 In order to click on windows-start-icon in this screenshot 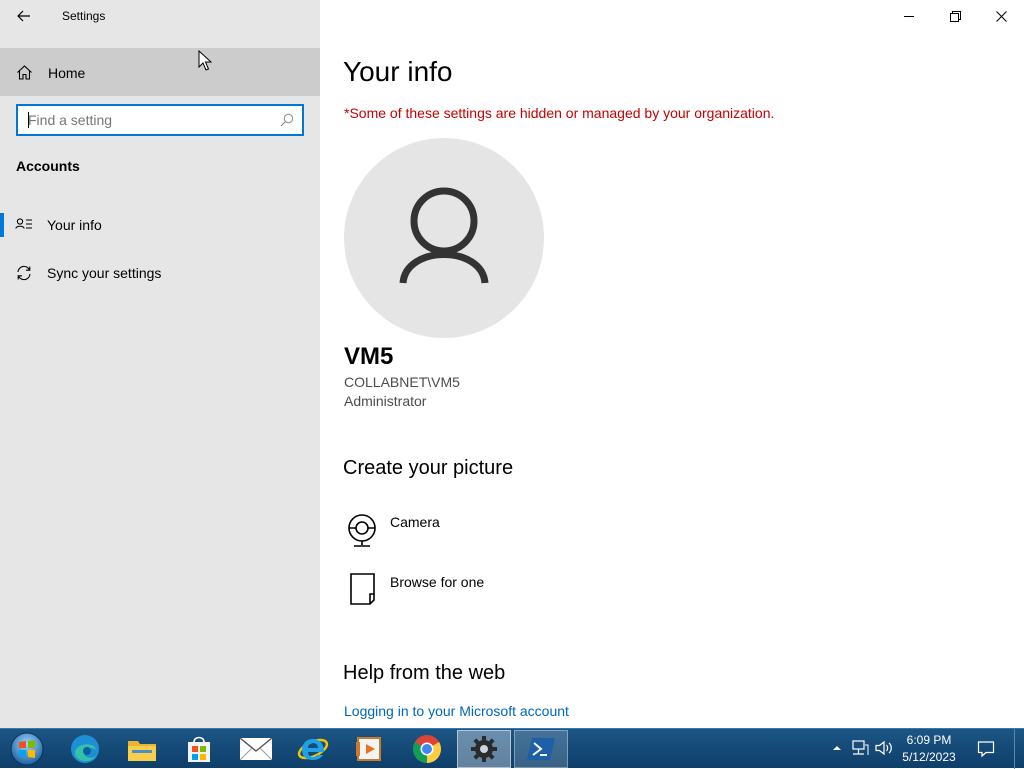, I will do `click(27, 749)`.